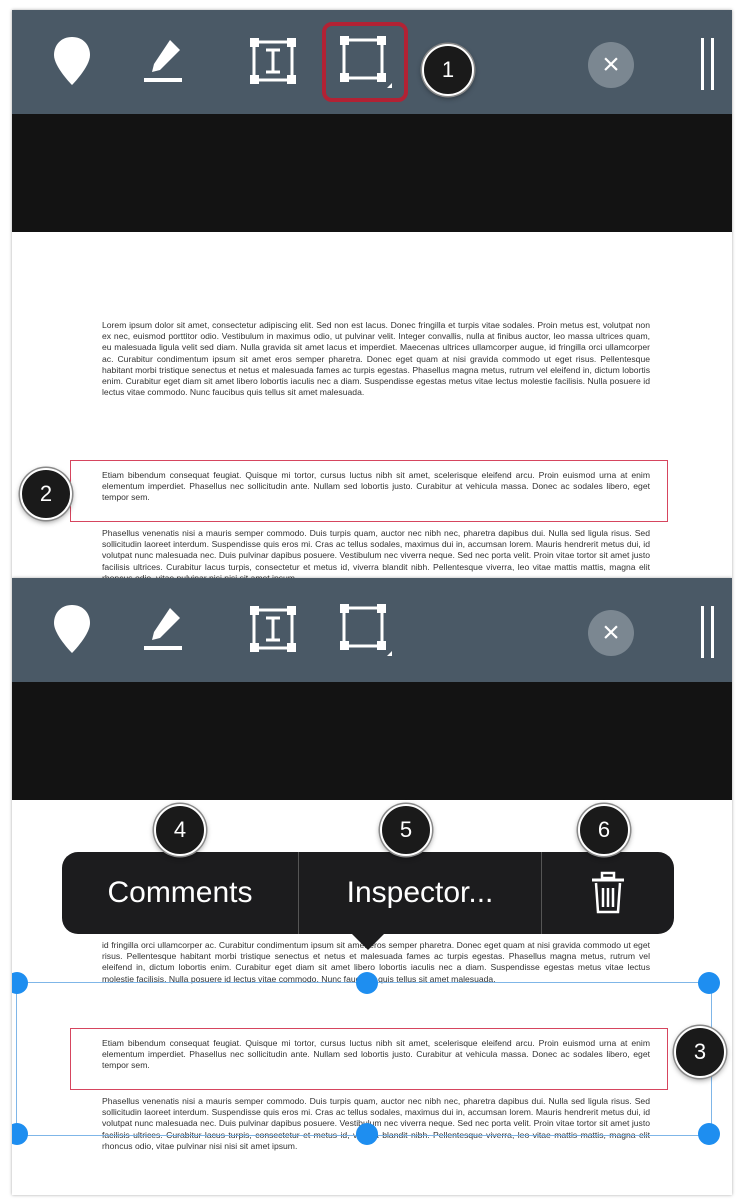 This screenshot has width=736, height=1199. What do you see at coordinates (20, 1134) in the screenshot?
I see `resize-handle-bottom-left` at bounding box center [20, 1134].